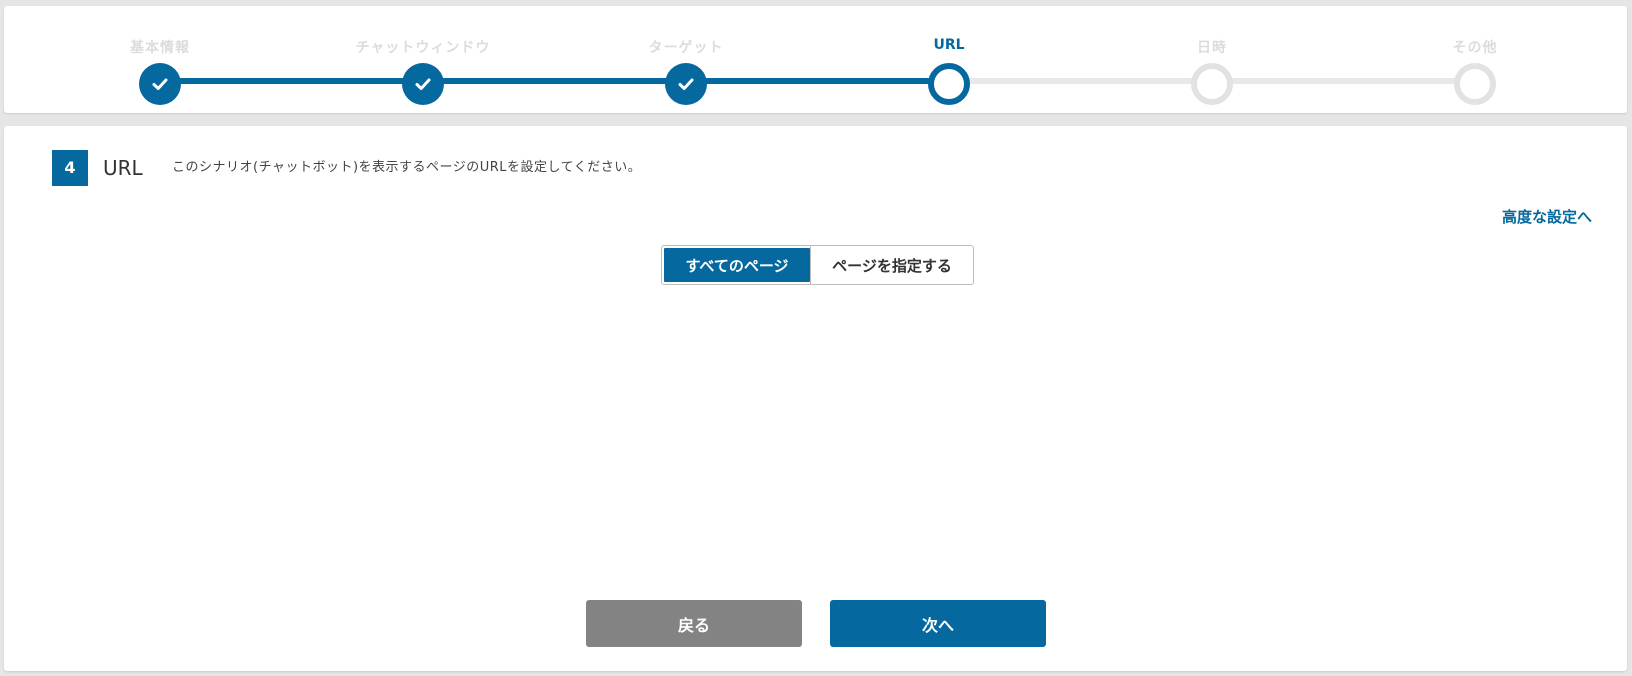 The width and height of the screenshot is (1632, 676). Describe the element at coordinates (423, 59) in the screenshot. I see `step-chat-window: チャットウィンドウ` at that location.